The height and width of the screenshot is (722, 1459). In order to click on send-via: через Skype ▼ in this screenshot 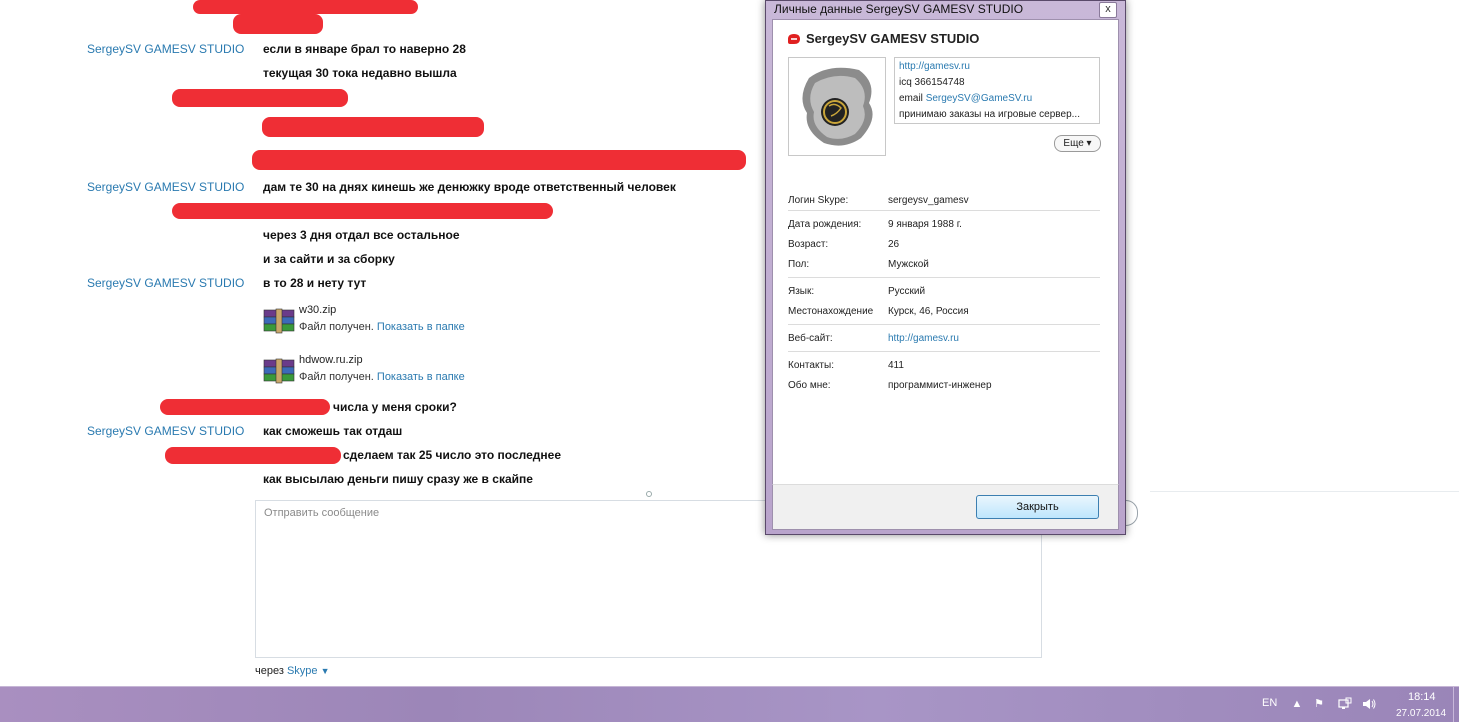, I will do `click(292, 671)`.